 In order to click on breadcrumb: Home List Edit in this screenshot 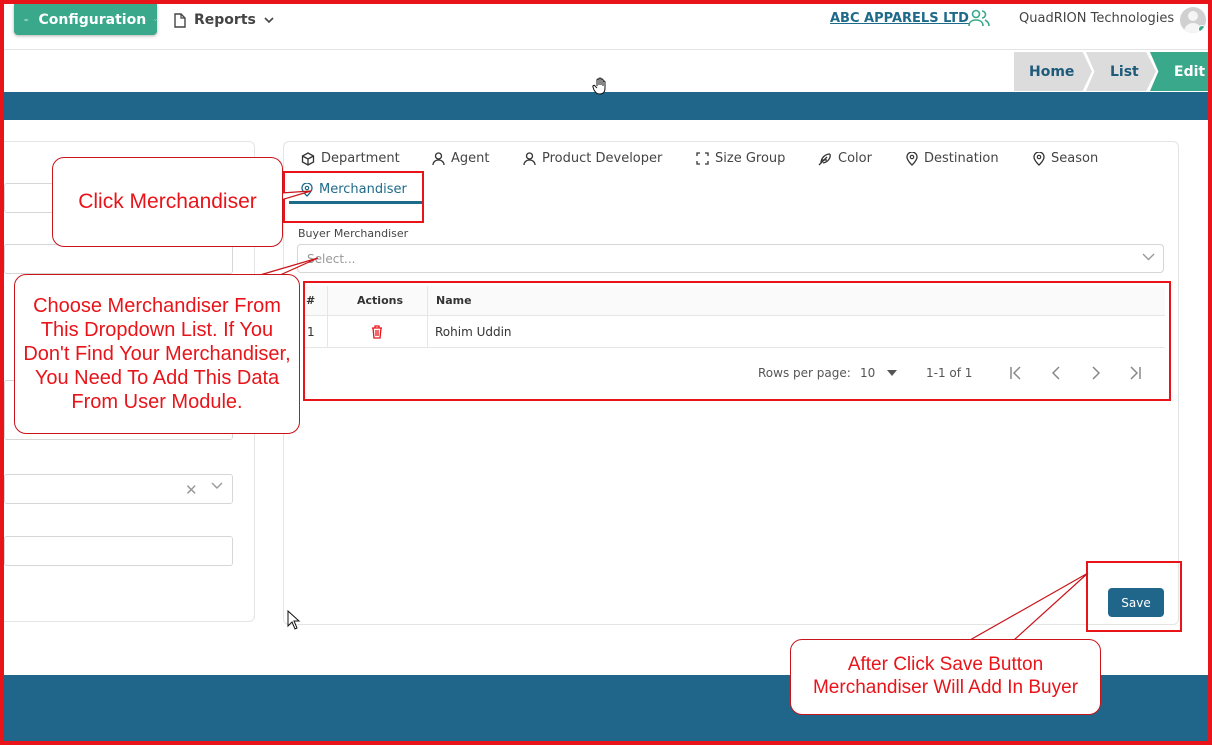, I will do `click(1113, 71)`.